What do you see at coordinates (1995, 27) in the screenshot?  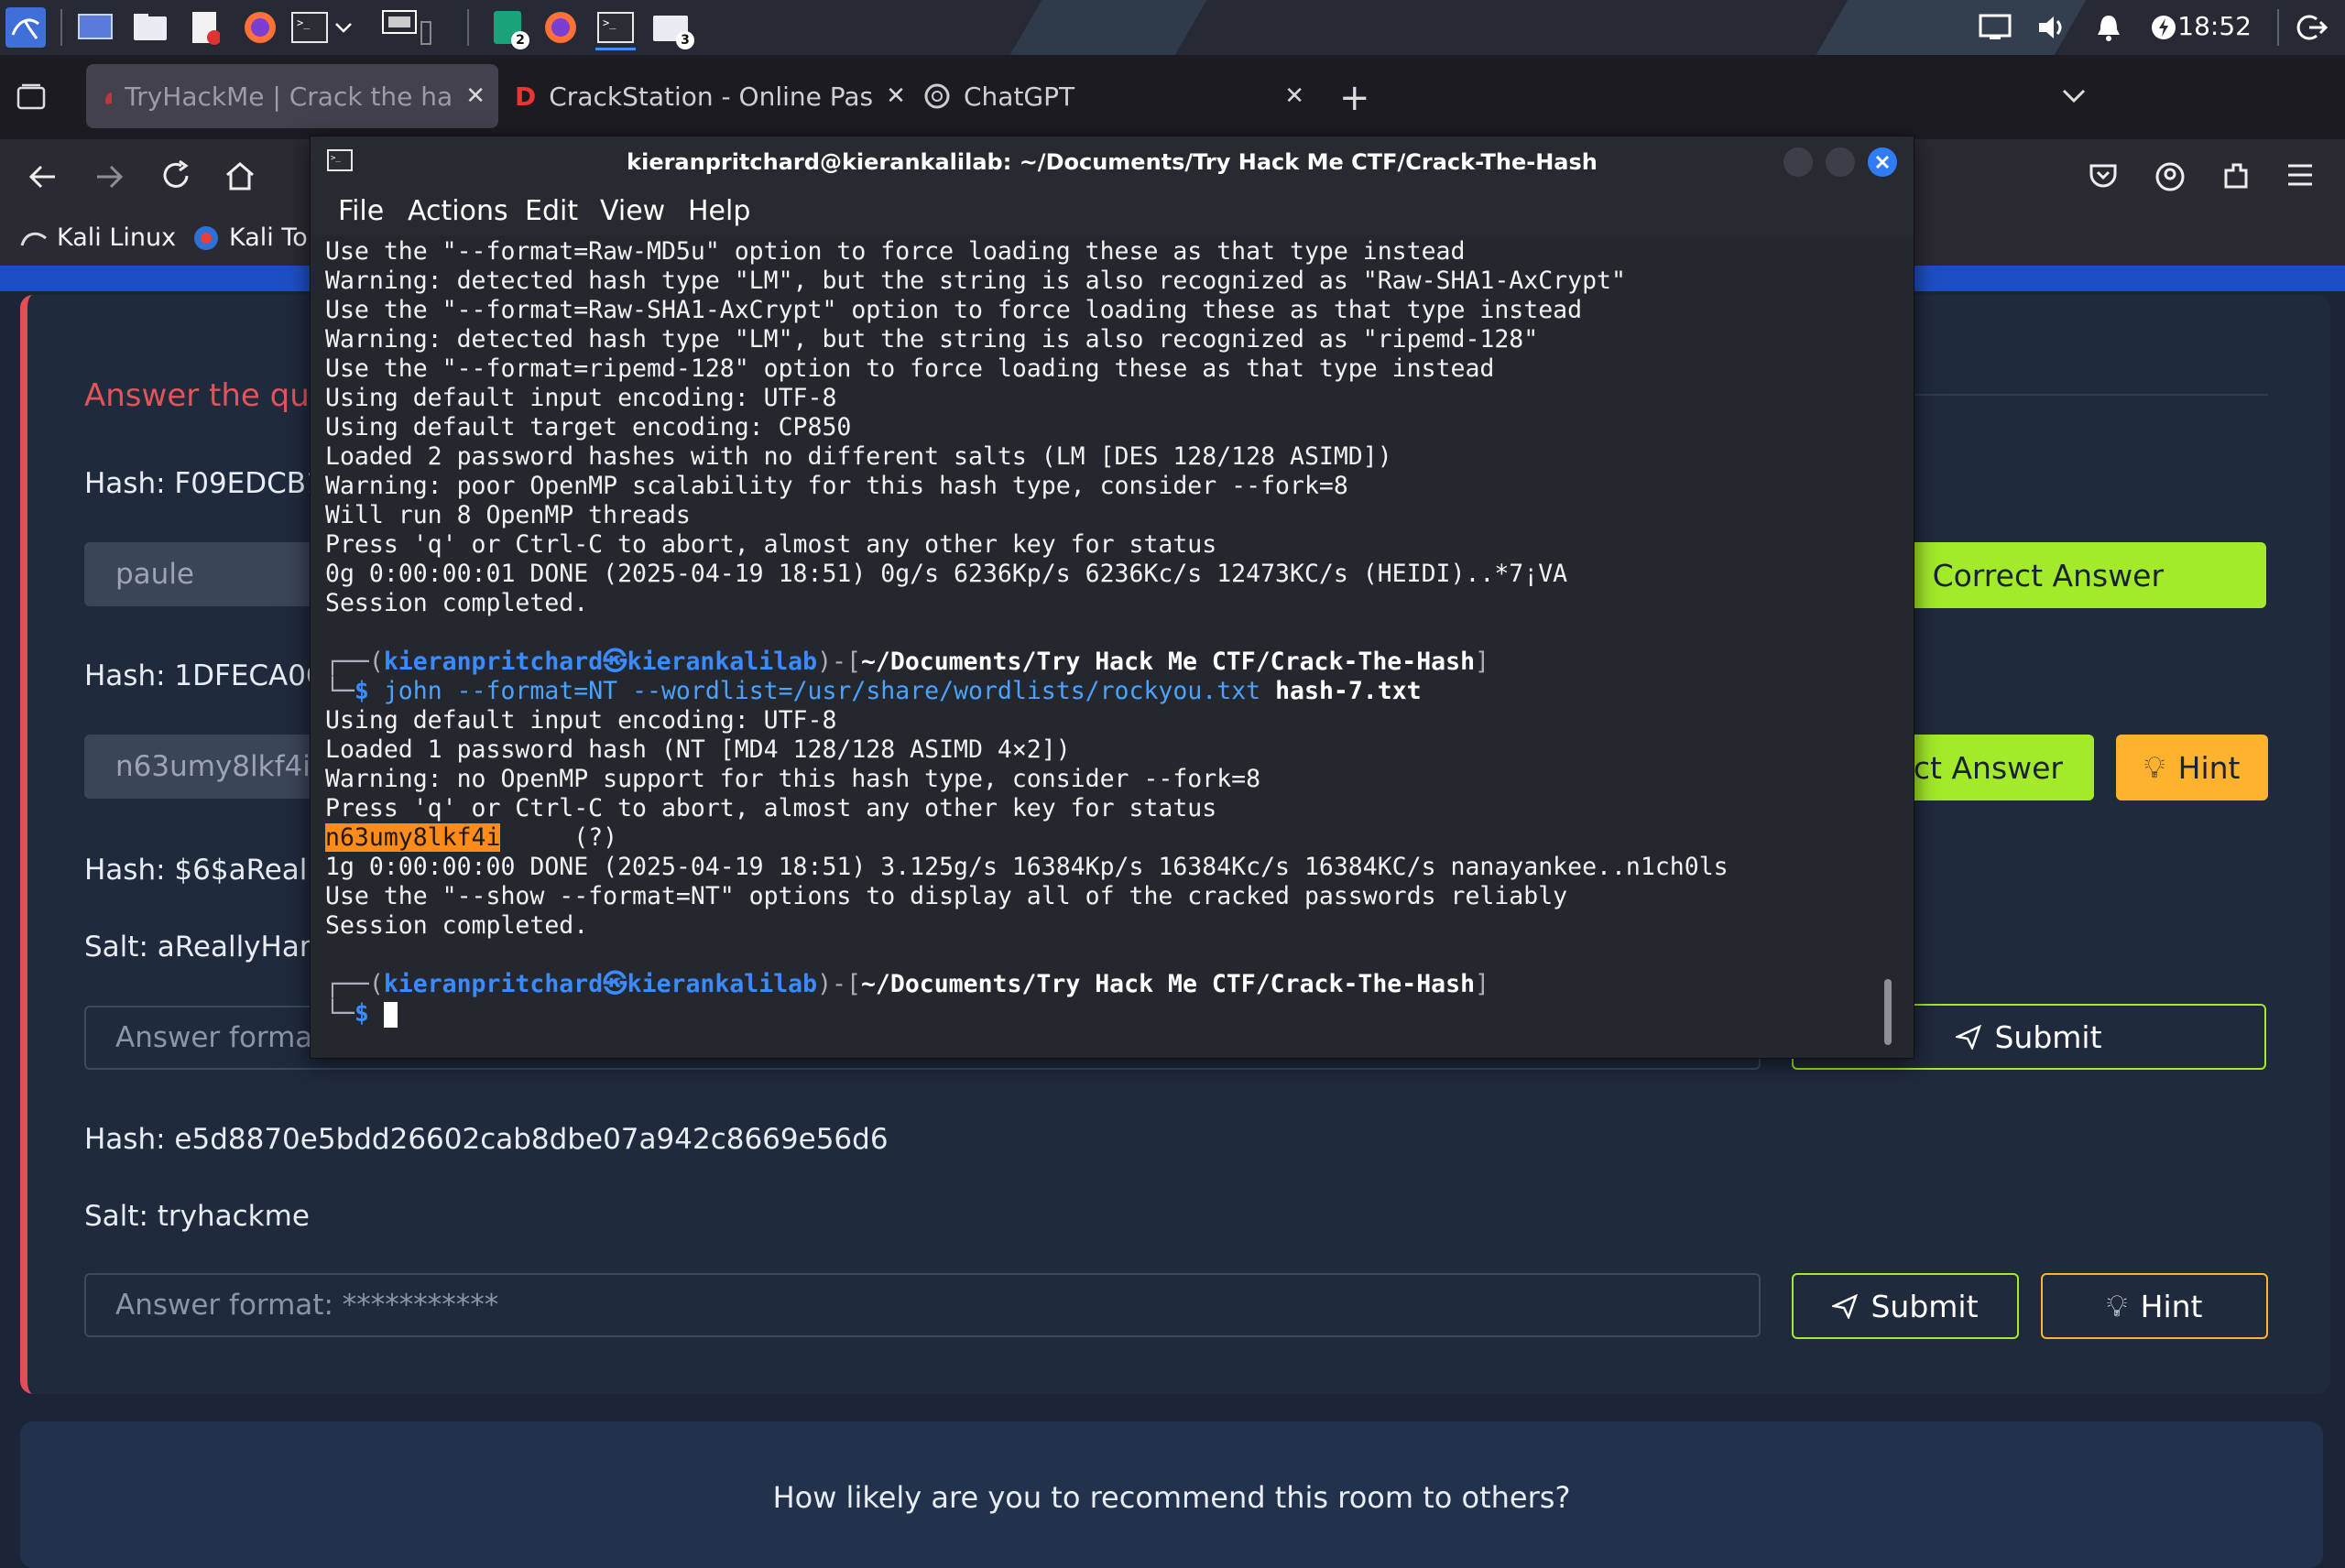 I see `display-icon` at bounding box center [1995, 27].